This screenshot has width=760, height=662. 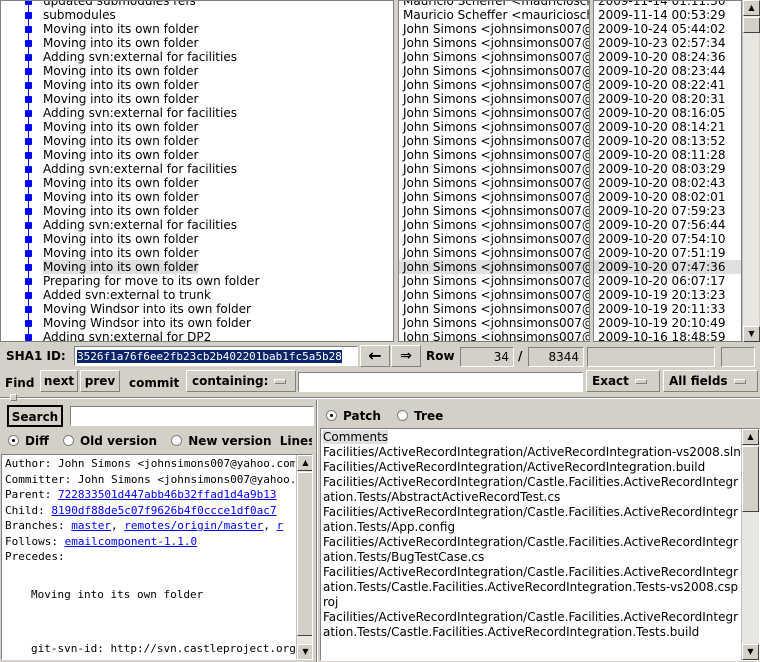 I want to click on commit-row: updated submodules refs, so click(x=197, y=4).